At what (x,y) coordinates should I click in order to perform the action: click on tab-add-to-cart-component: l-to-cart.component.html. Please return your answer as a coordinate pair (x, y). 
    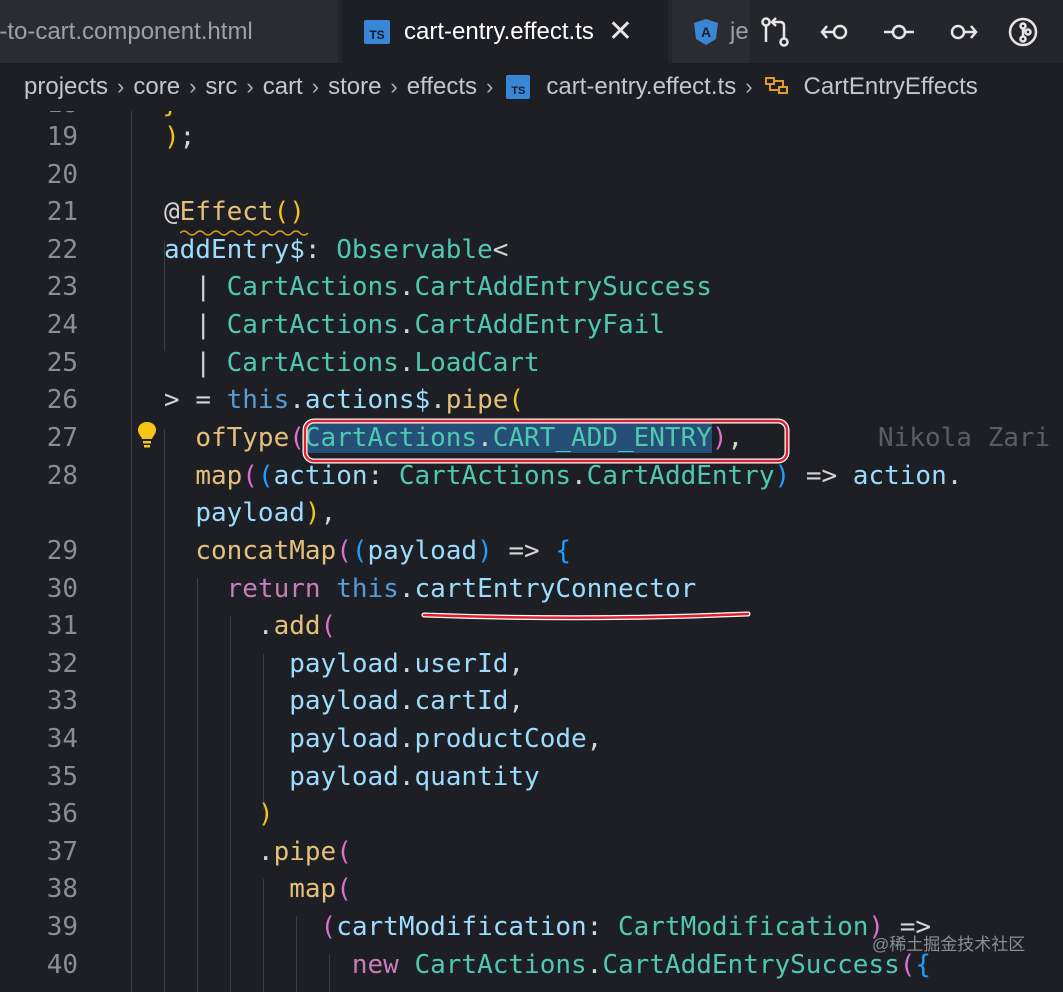
    Looking at the image, I should click on (169, 31).